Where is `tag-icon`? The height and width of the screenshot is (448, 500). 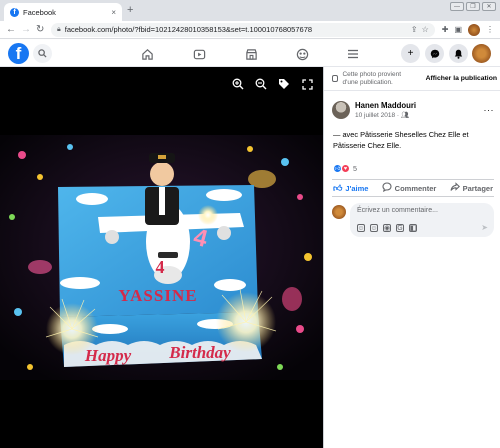 tag-icon is located at coordinates (284, 84).